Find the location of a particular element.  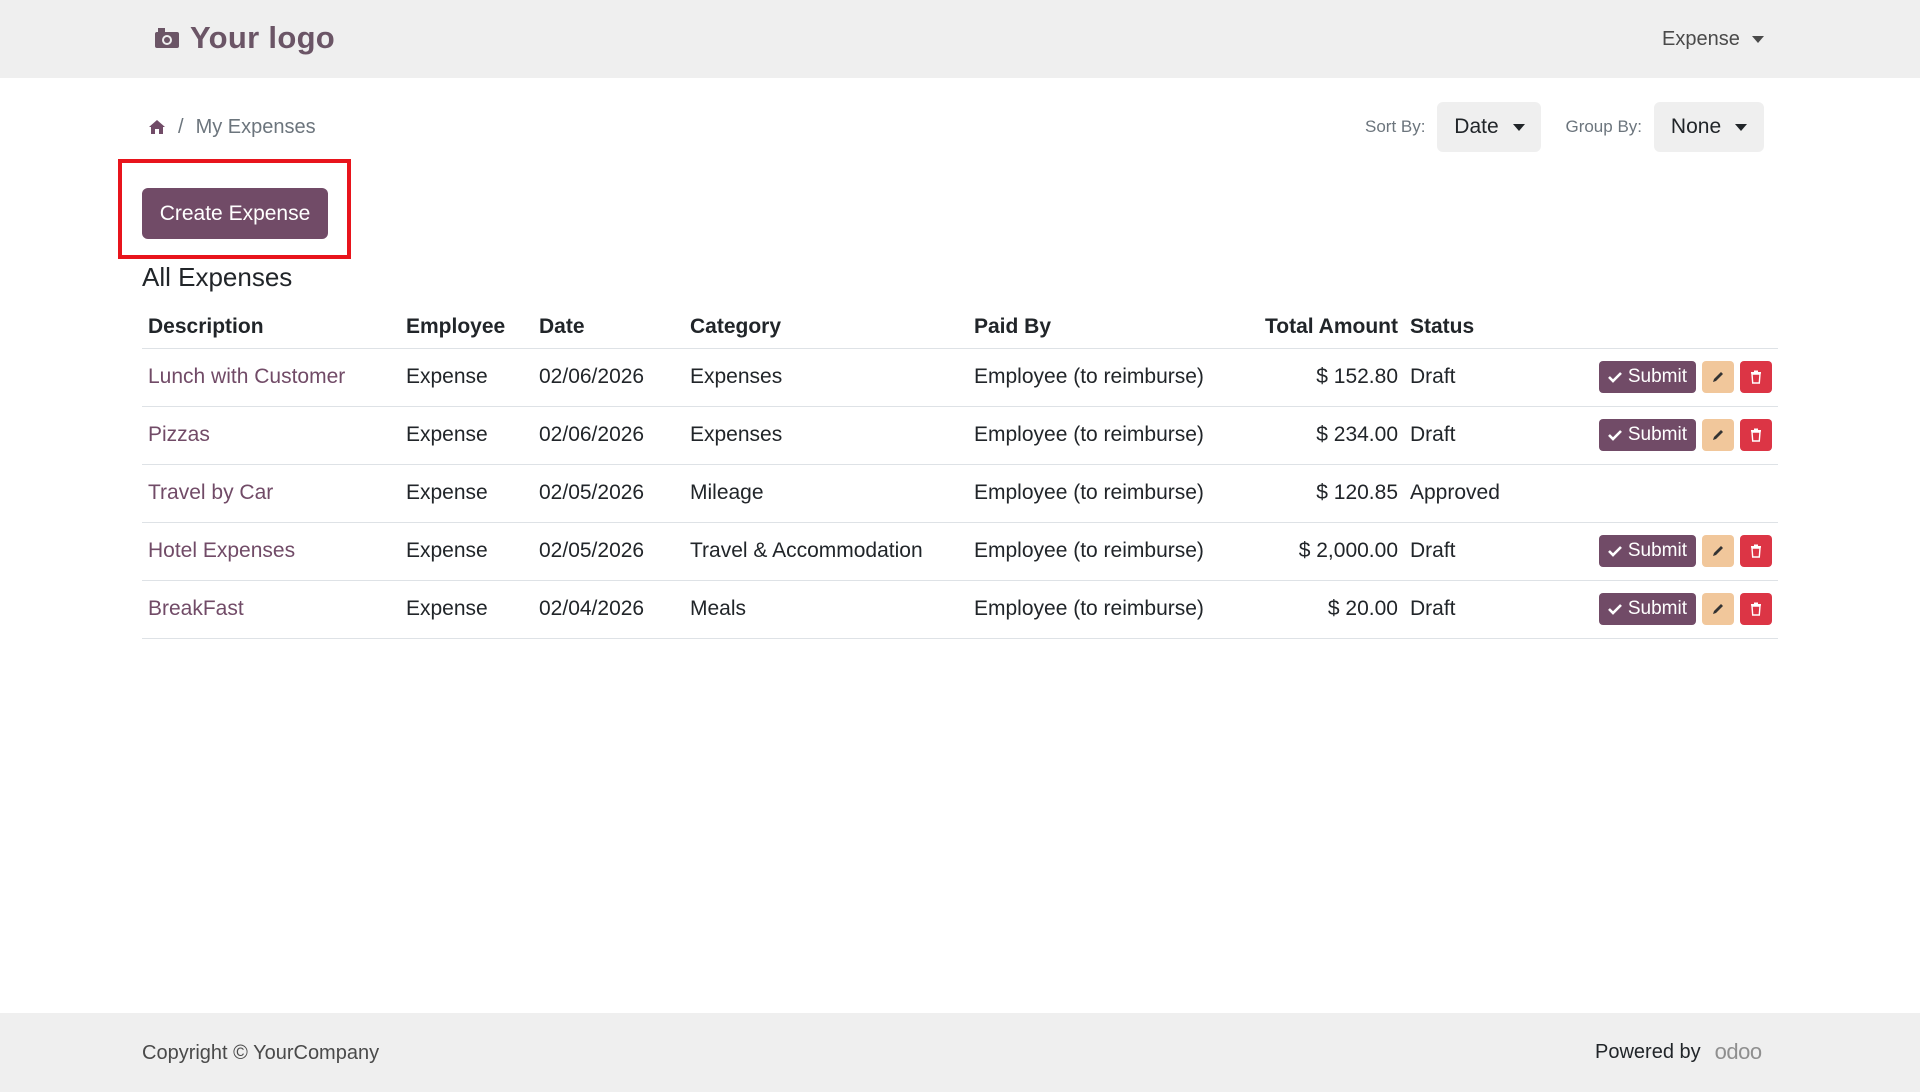

category-cell: Meals is located at coordinates (826, 609).